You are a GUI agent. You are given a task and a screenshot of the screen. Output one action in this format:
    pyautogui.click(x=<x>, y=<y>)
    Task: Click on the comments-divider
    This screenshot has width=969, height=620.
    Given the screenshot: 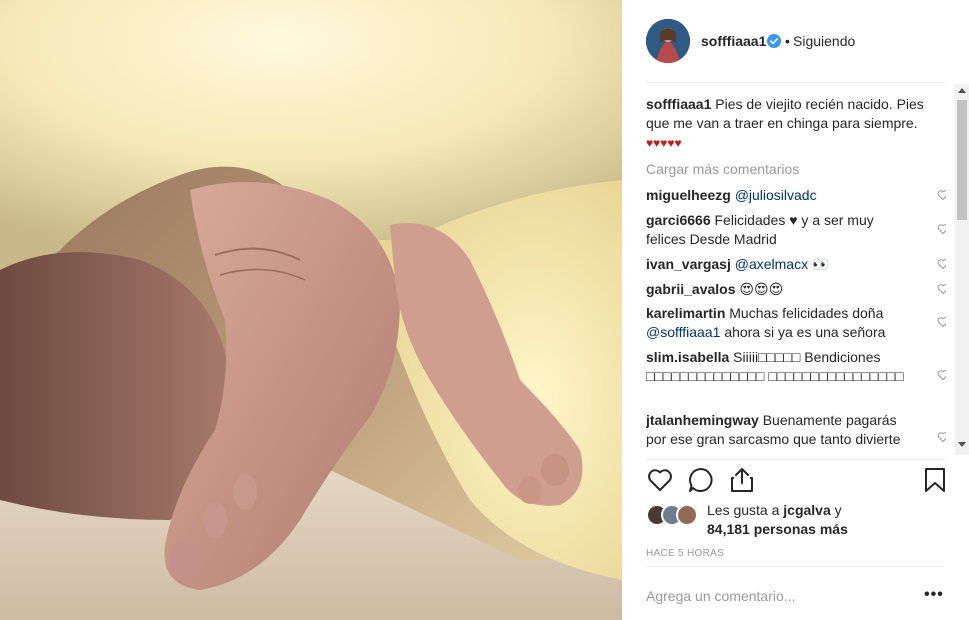 What is the action you would take?
    pyautogui.click(x=795, y=459)
    